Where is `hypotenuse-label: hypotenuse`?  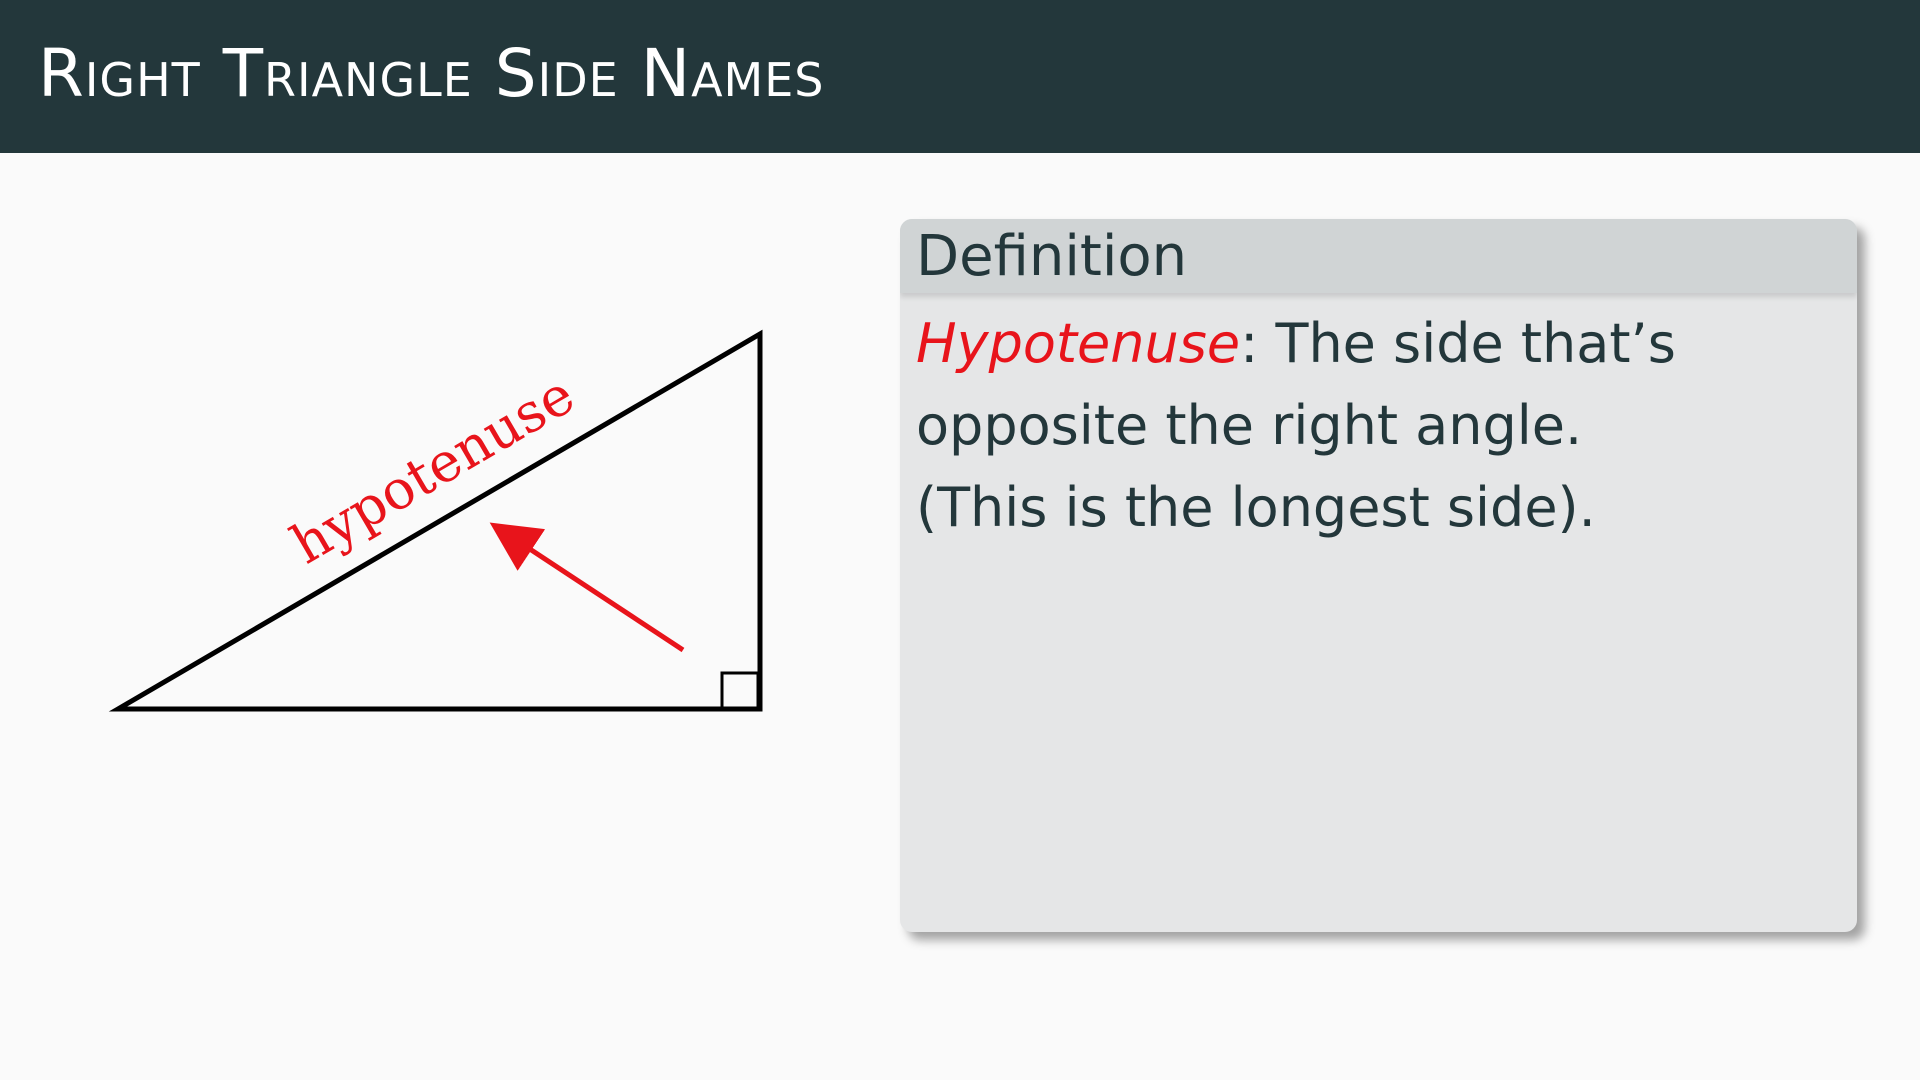 hypotenuse-label: hypotenuse is located at coordinates (433, 469).